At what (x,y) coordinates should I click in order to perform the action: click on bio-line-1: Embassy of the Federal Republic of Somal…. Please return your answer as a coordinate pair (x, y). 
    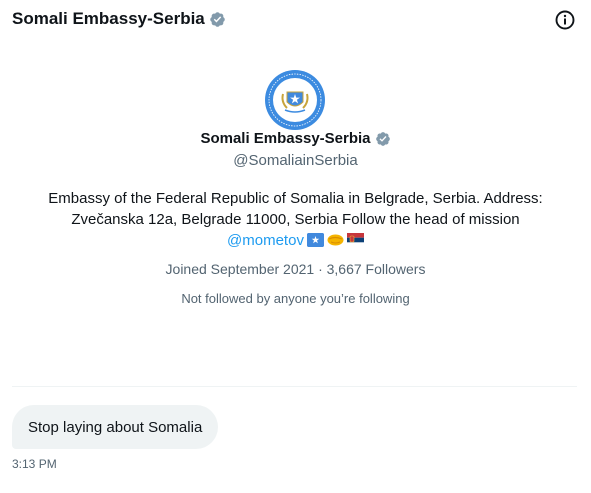
    Looking at the image, I should click on (295, 198).